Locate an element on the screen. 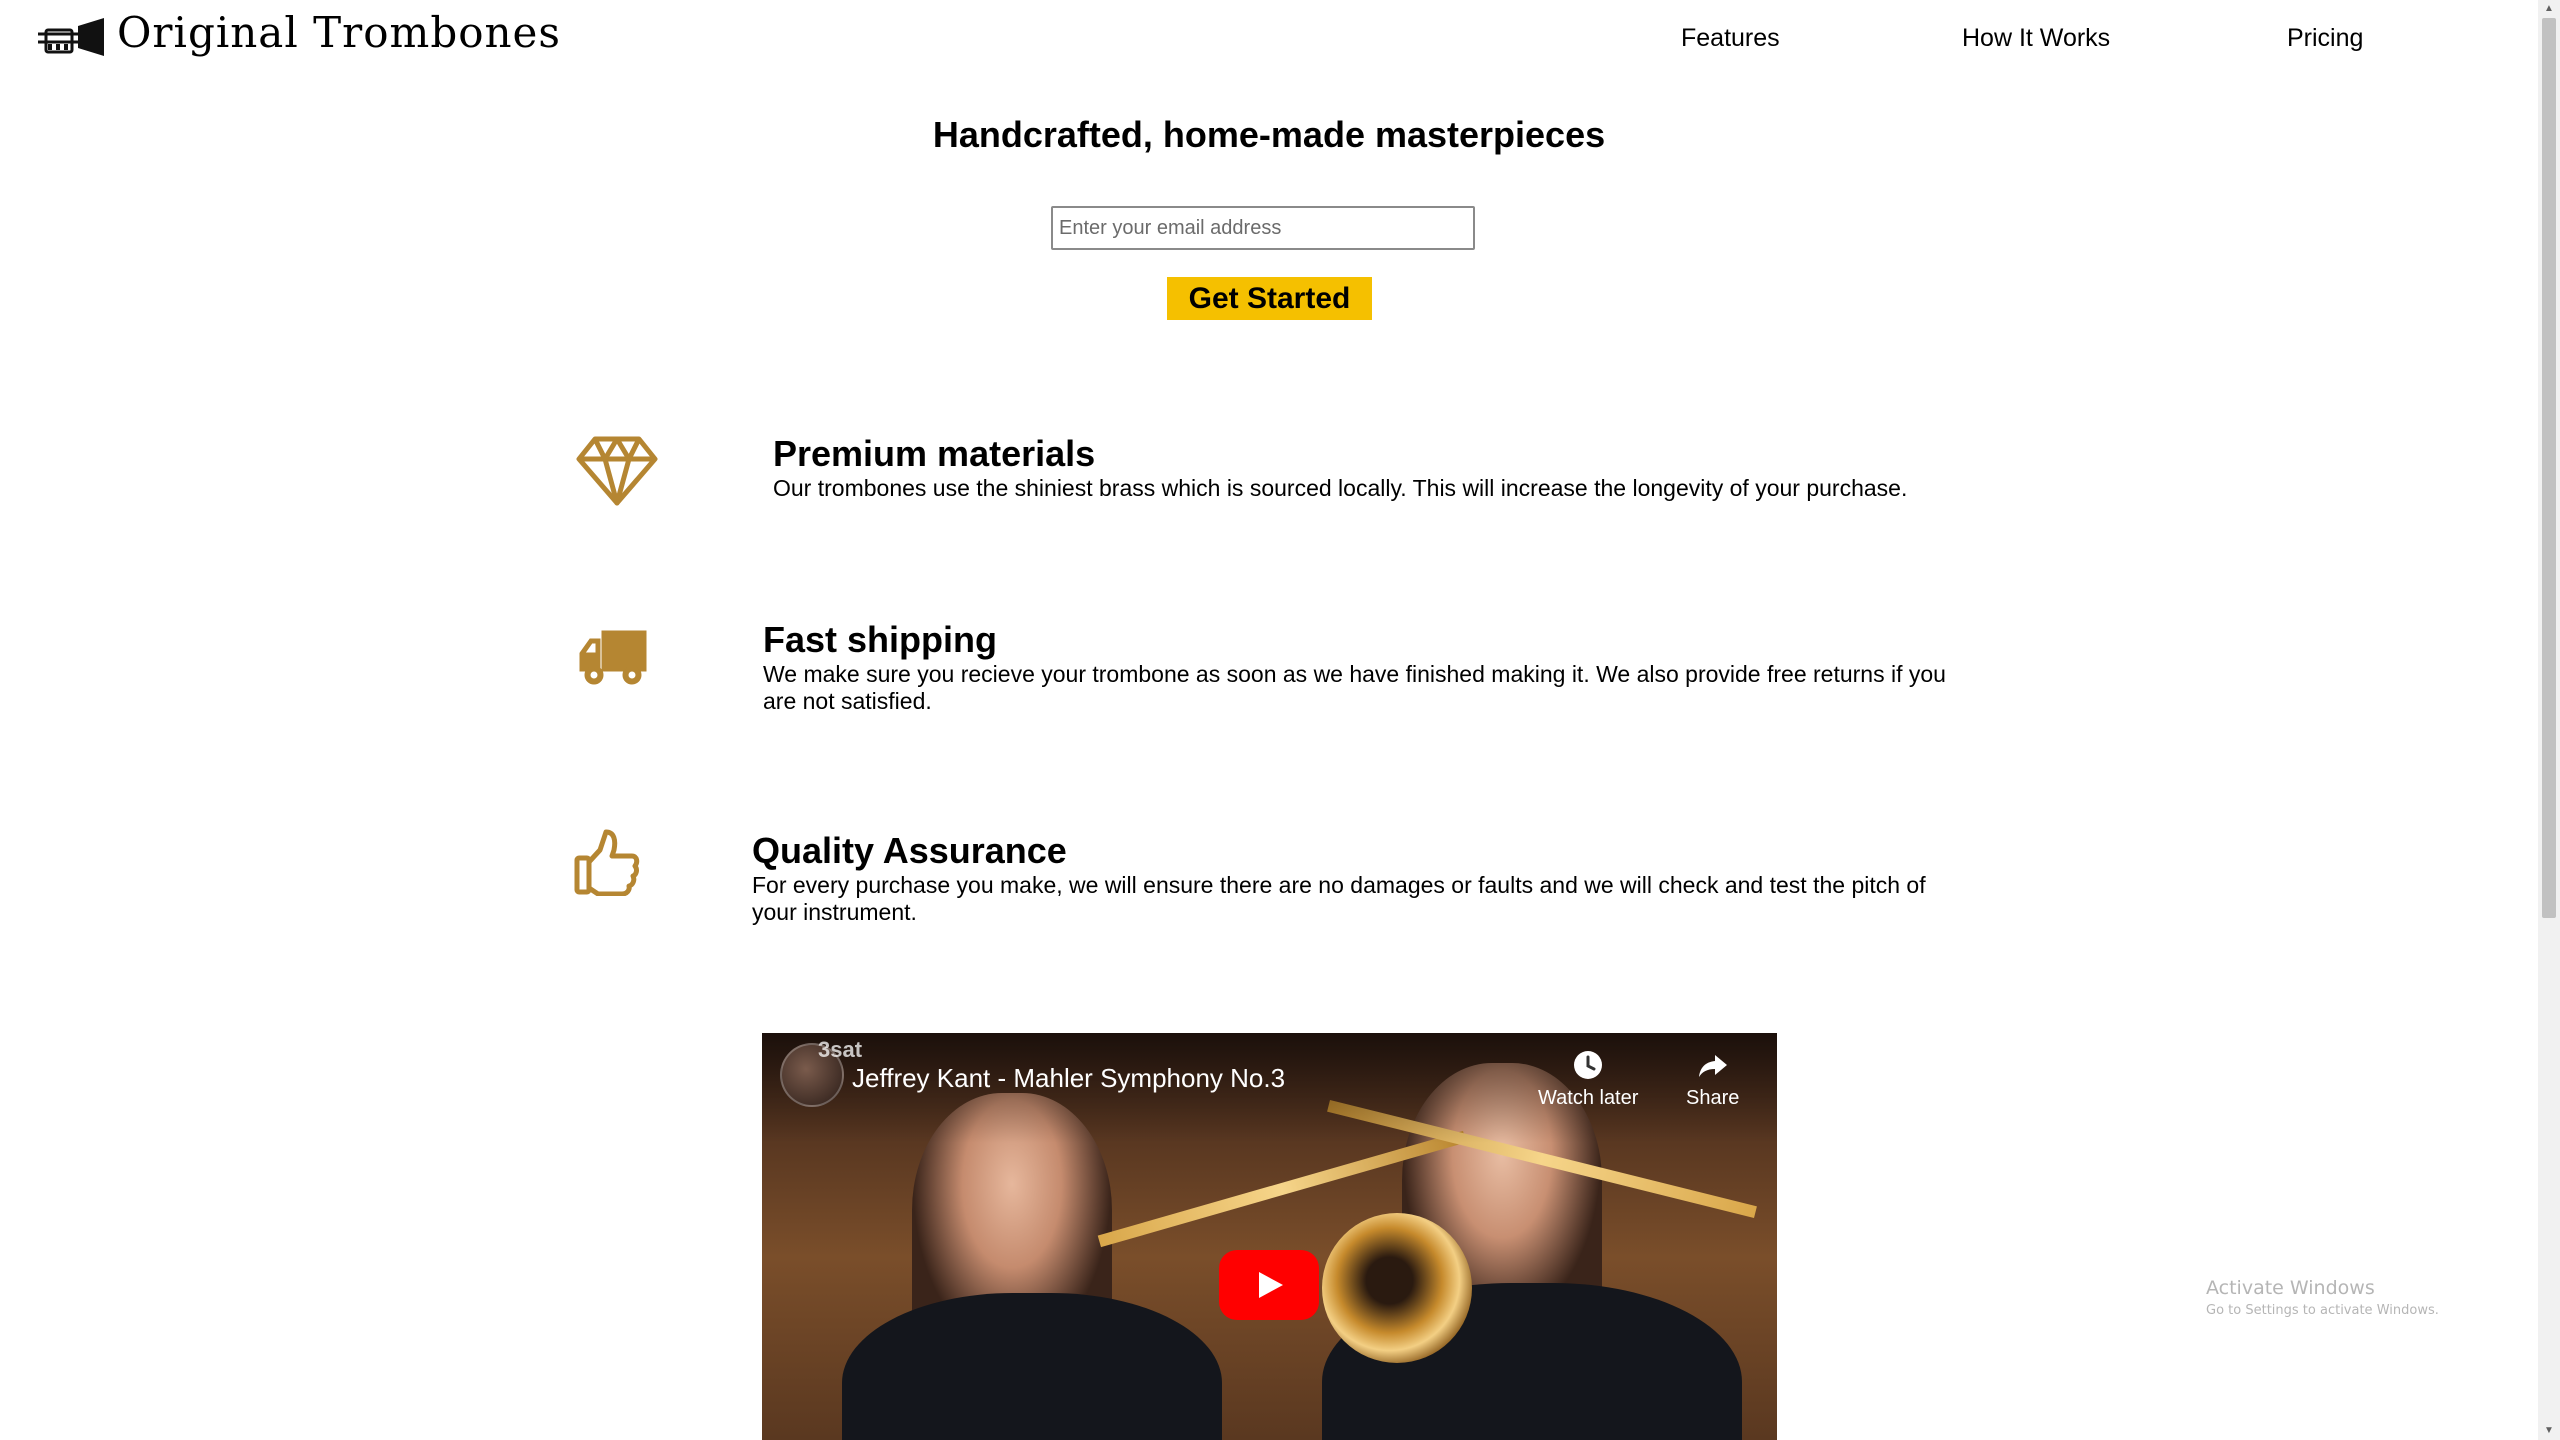  video-scene-suit-left is located at coordinates (1032, 1366).